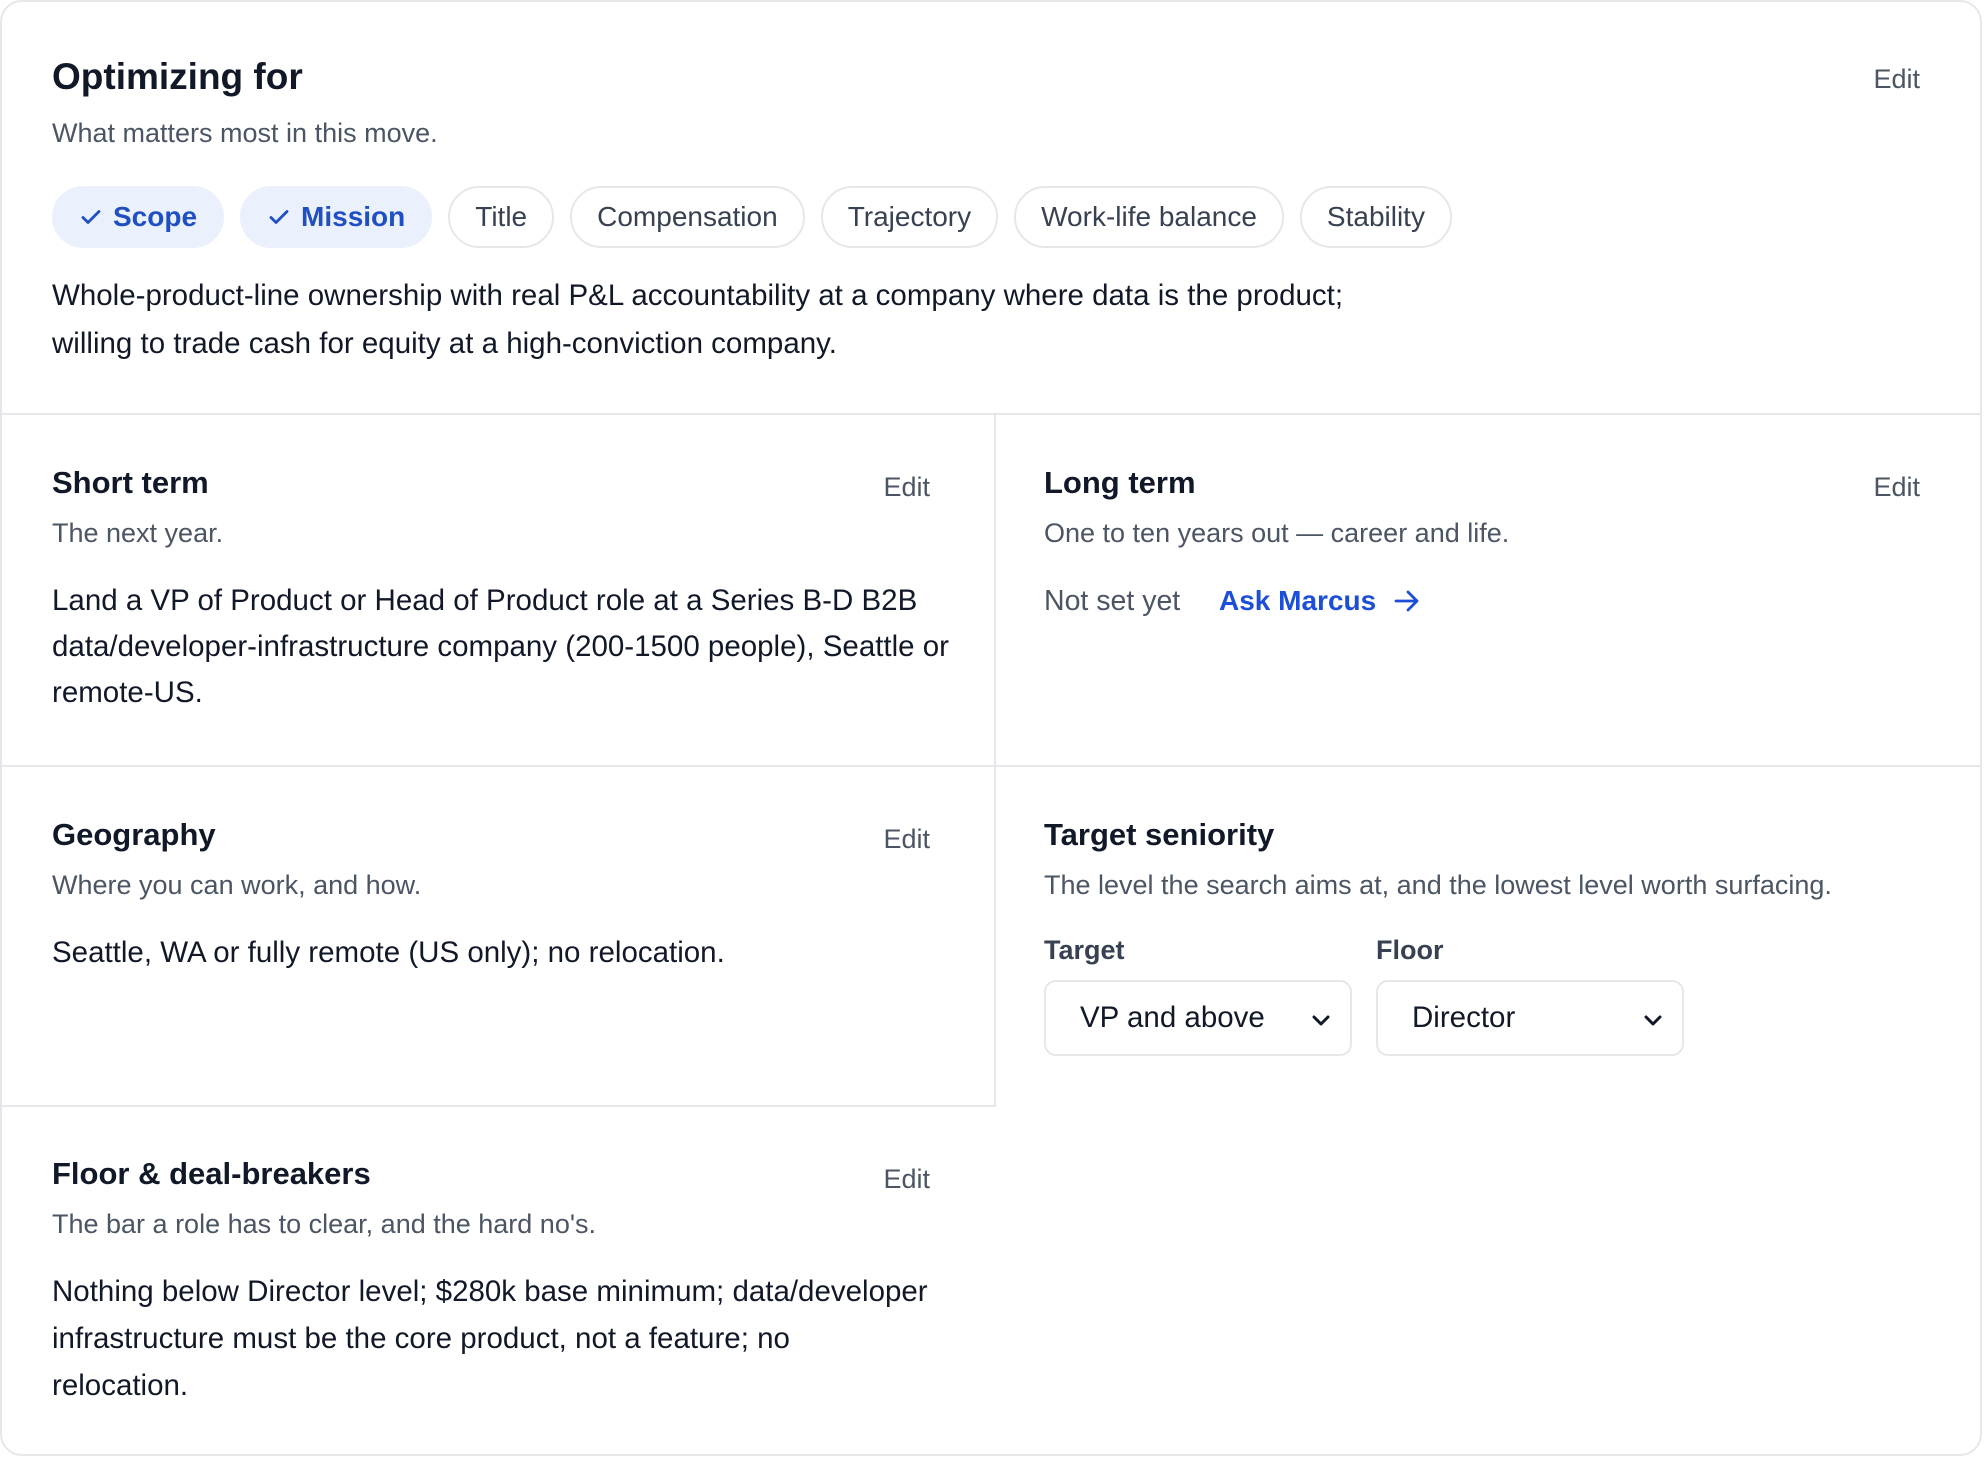 This screenshot has width=1984, height=1458. Describe the element at coordinates (1896, 79) in the screenshot. I see `optimizing-edit-button: Edit` at that location.